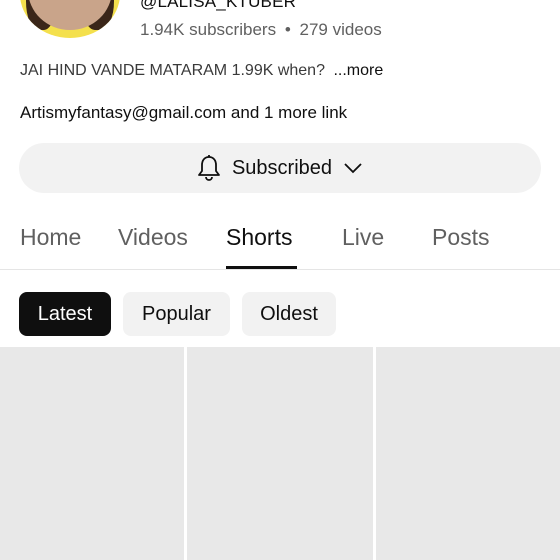  Describe the element at coordinates (289, 314) in the screenshot. I see `filter-chip-oldest: Oldest` at that location.